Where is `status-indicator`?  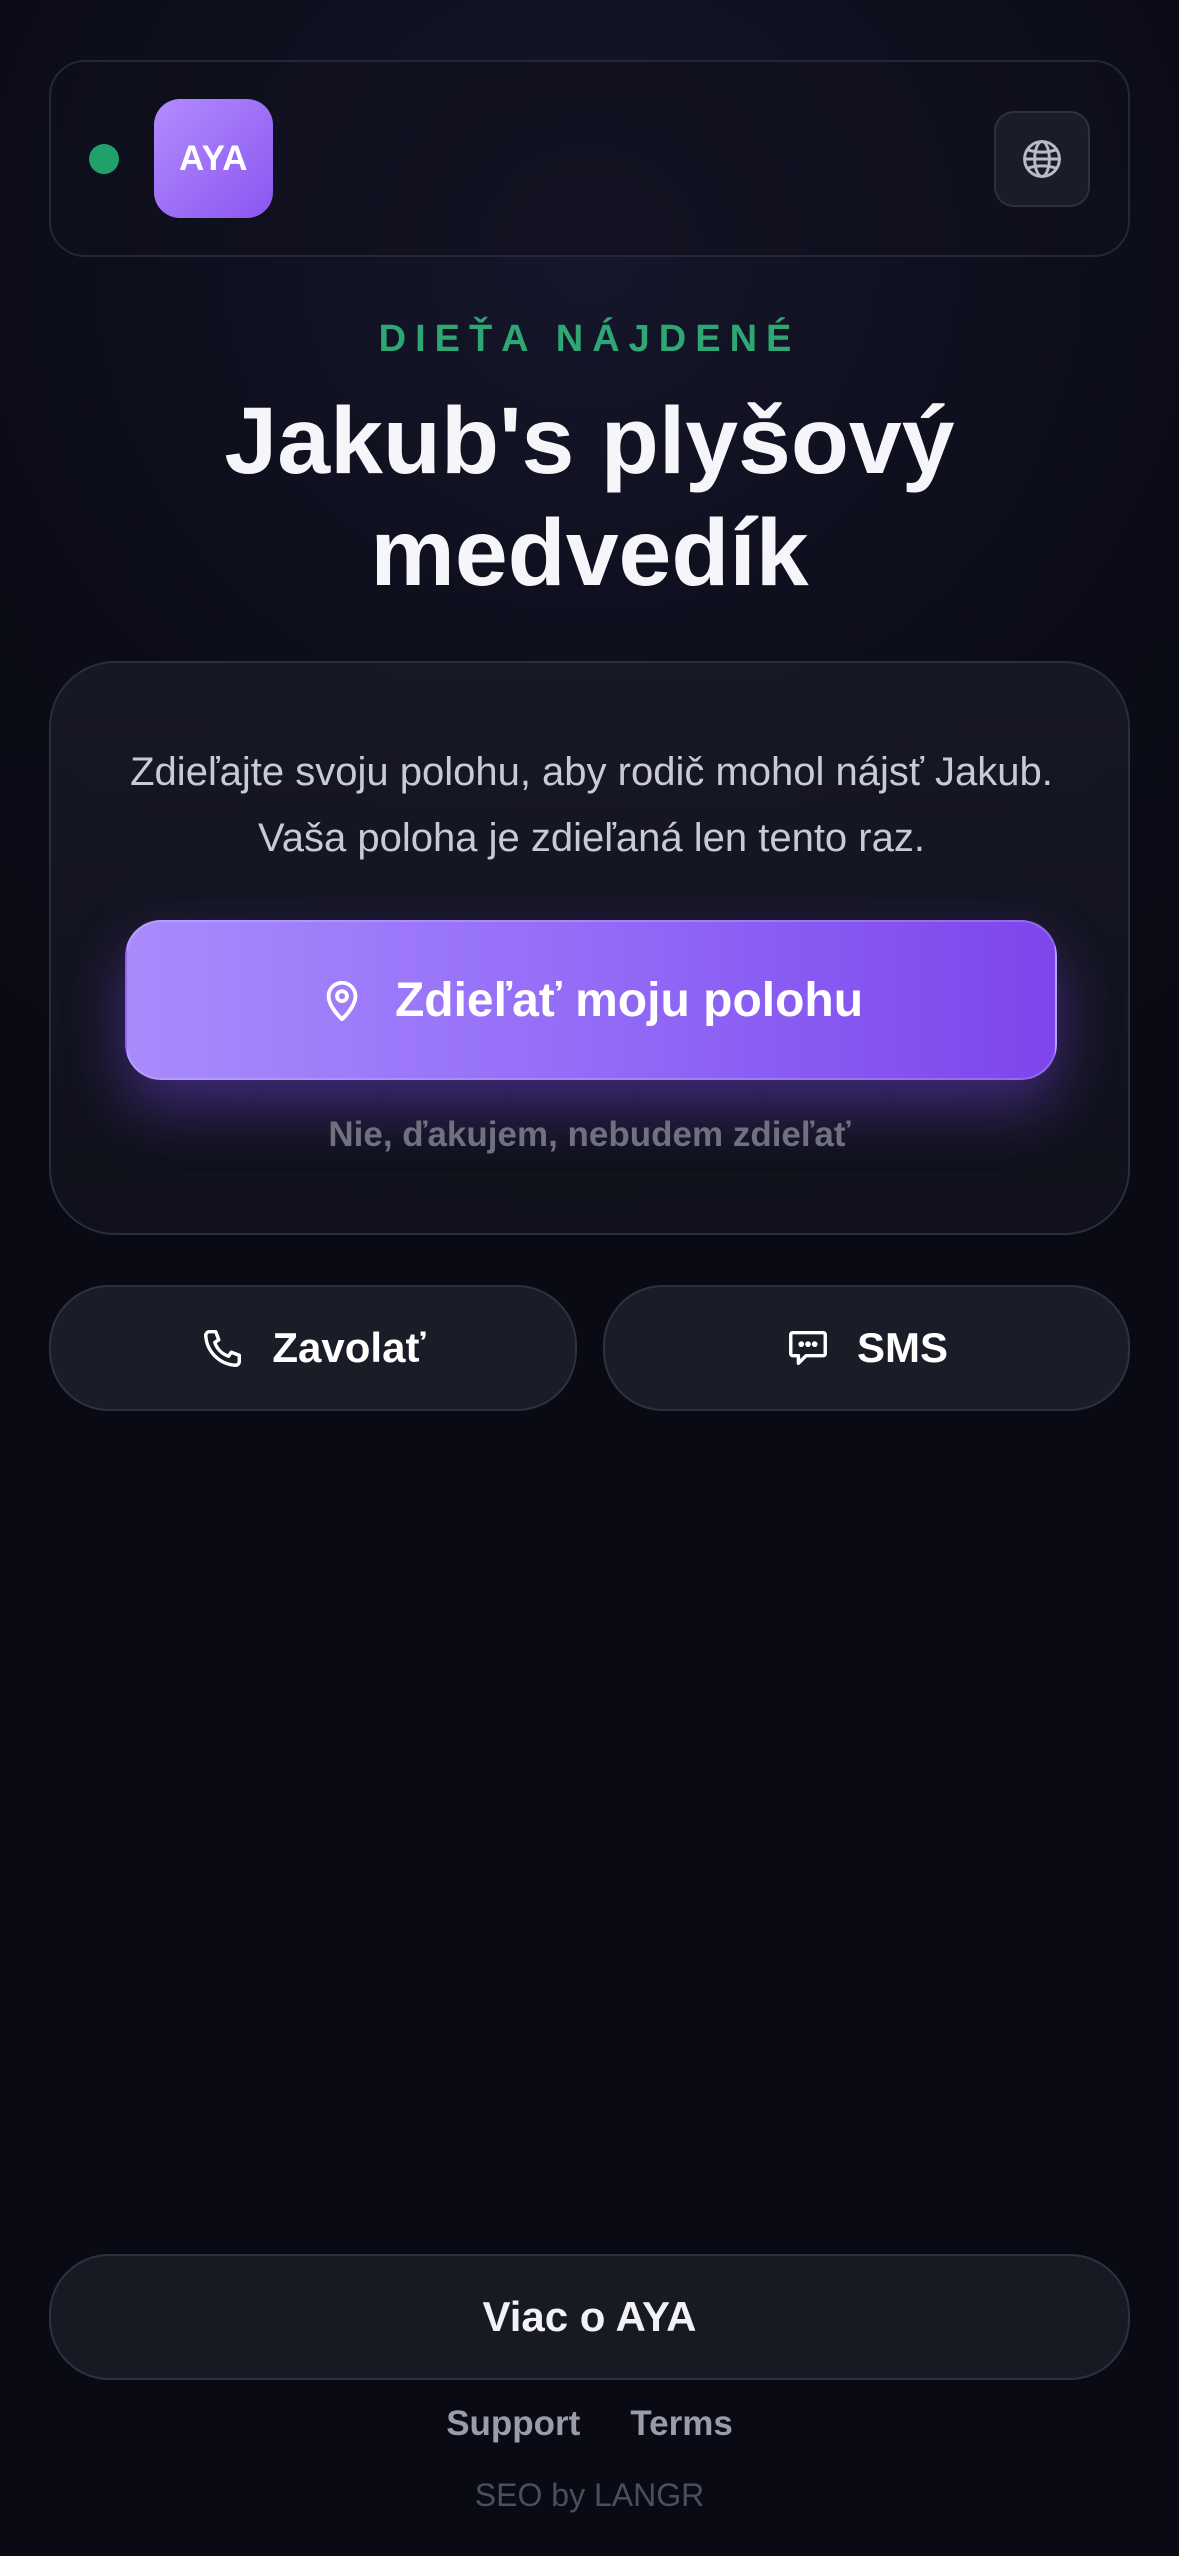 status-indicator is located at coordinates (104, 159).